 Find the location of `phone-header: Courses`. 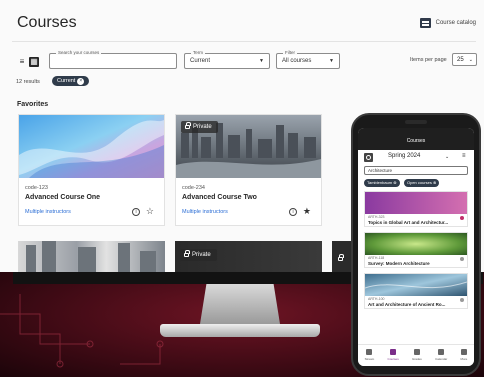

phone-header: Courses is located at coordinates (416, 139).